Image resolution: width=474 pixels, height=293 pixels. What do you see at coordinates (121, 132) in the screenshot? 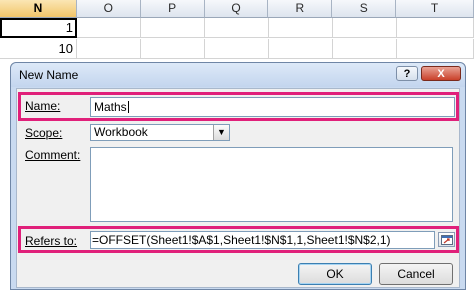
I see `scope-value: Workbook` at bounding box center [121, 132].